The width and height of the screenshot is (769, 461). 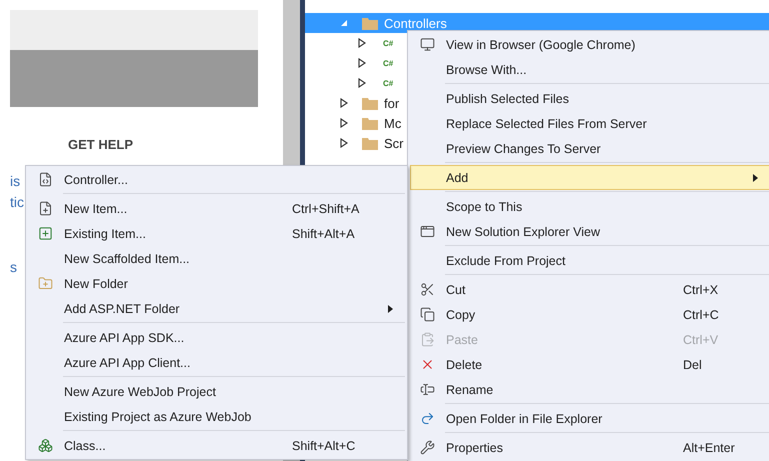 I want to click on menu-item: New Azure WebJob Project, so click(x=216, y=391).